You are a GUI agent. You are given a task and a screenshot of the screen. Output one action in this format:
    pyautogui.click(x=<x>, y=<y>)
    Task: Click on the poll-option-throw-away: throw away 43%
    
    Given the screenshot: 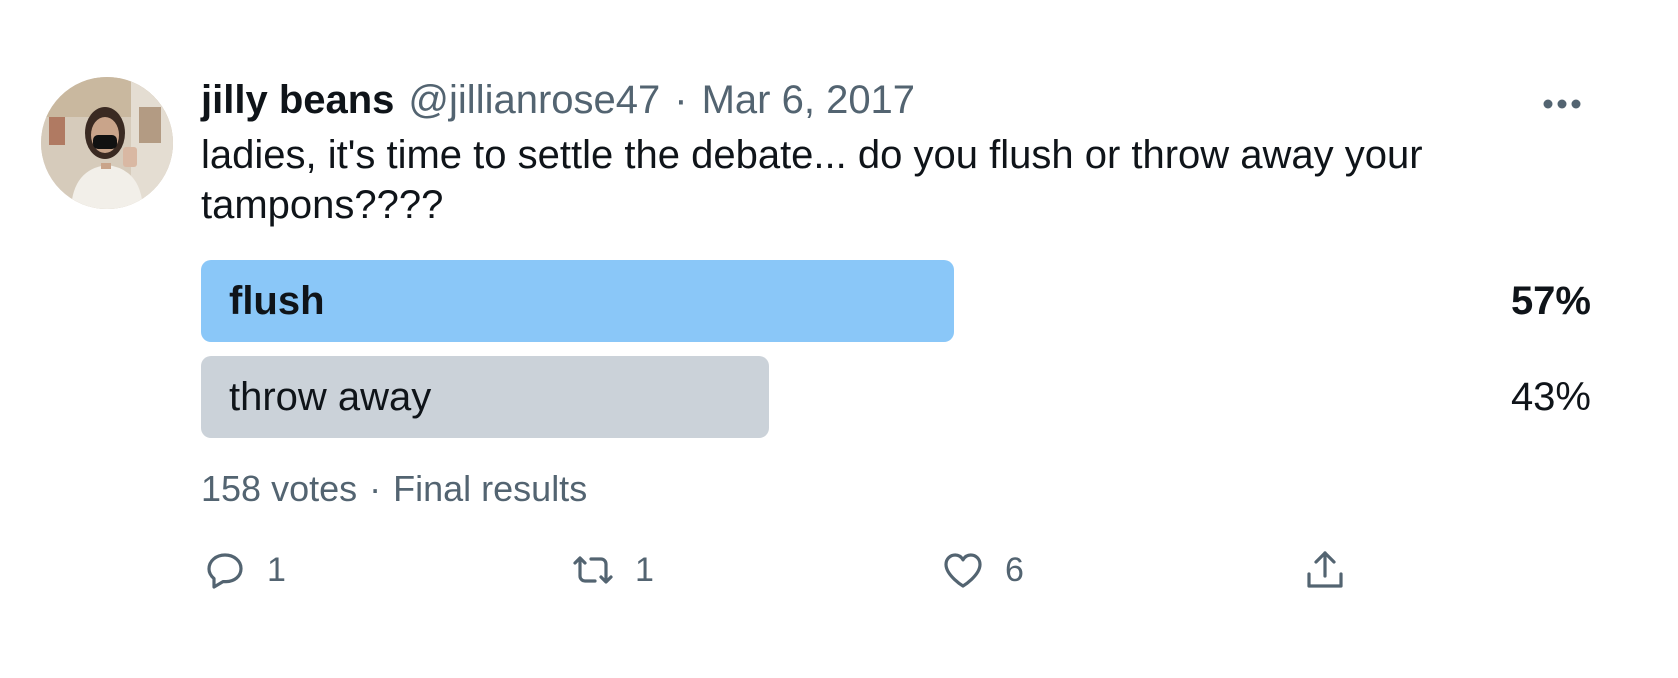 What is the action you would take?
    pyautogui.click(x=896, y=397)
    